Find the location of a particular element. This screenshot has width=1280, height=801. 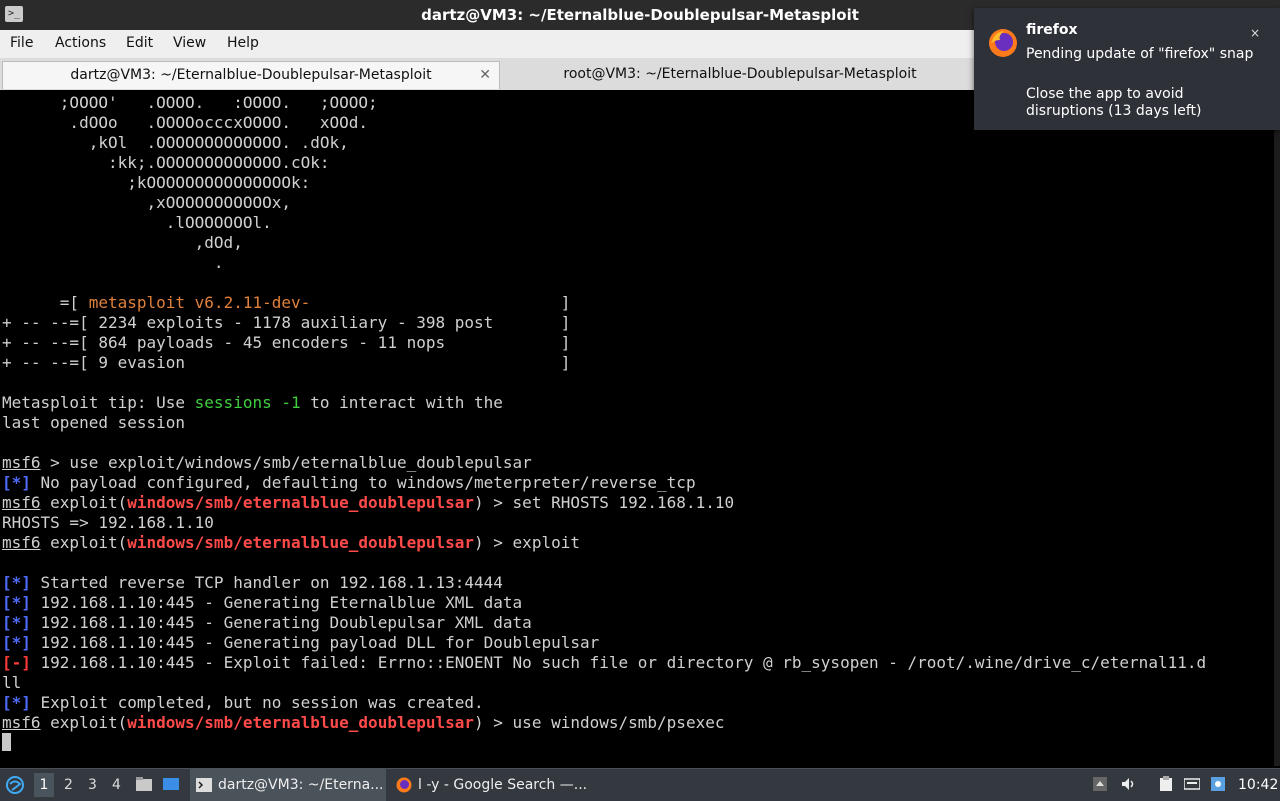

prompt: msf6 is located at coordinates (21, 462).